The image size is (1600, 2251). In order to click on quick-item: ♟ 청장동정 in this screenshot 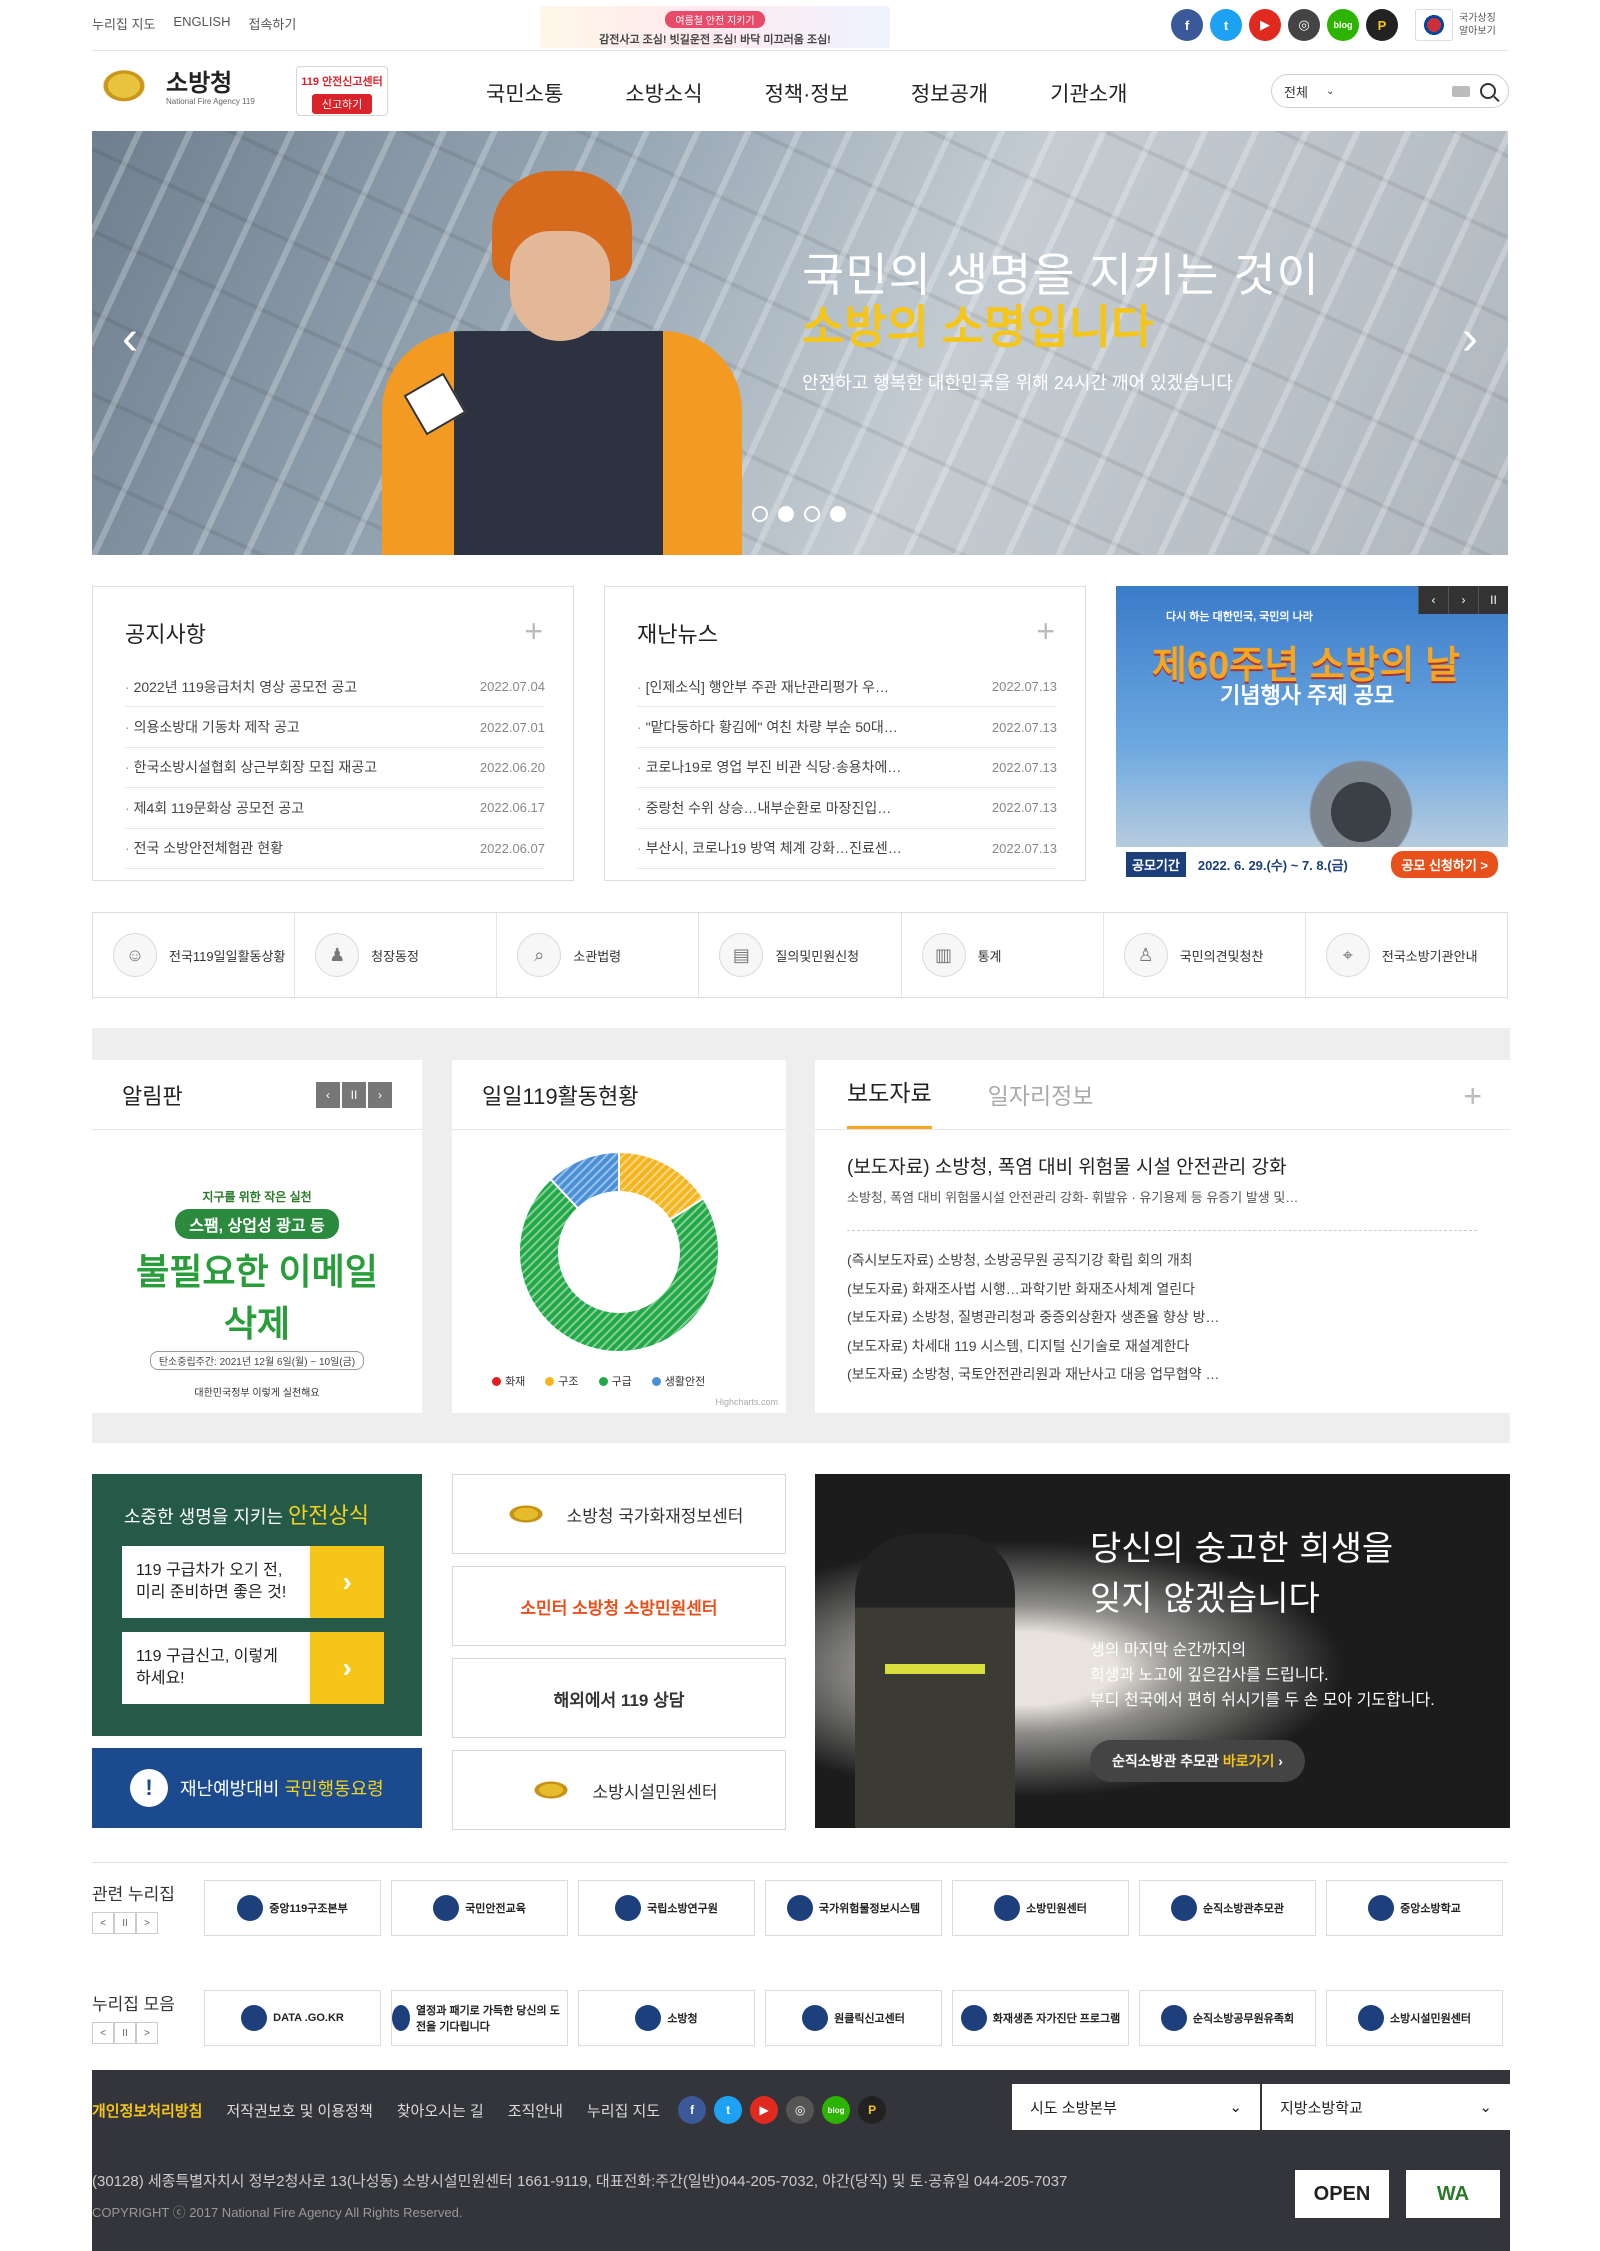, I will do `click(396, 955)`.